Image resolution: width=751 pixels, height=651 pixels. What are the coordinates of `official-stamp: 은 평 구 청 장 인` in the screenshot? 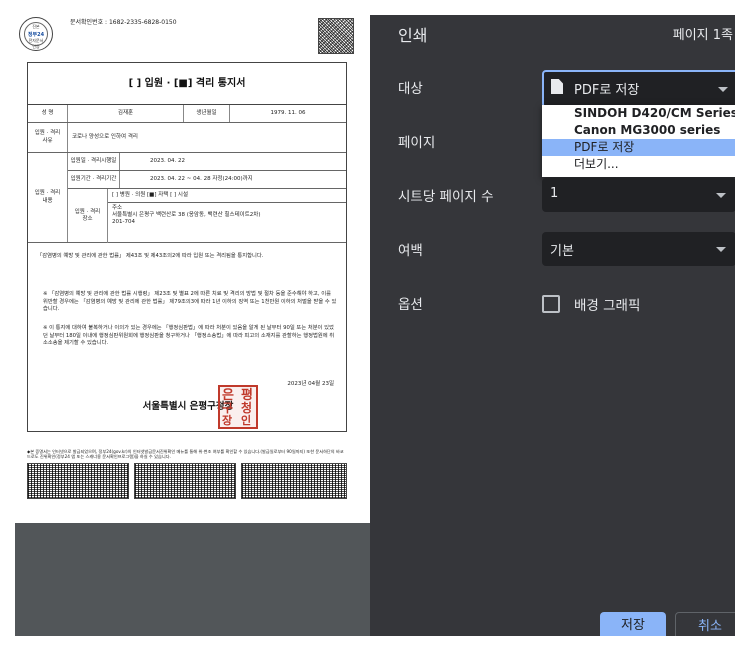 It's located at (238, 407).